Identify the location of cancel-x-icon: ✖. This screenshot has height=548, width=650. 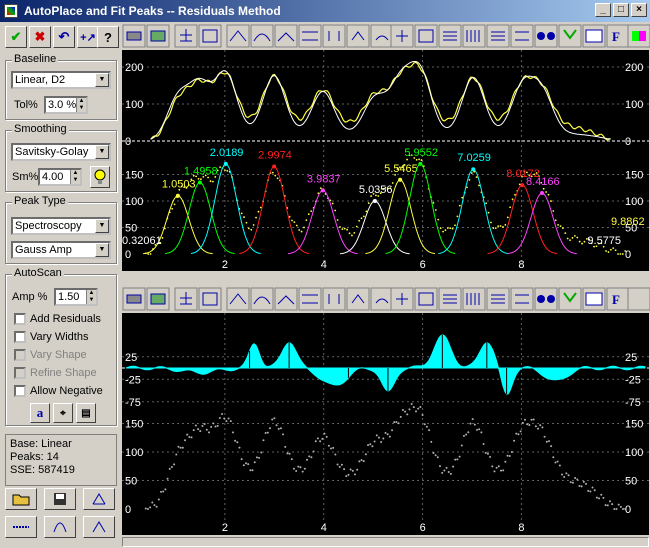
(40, 37).